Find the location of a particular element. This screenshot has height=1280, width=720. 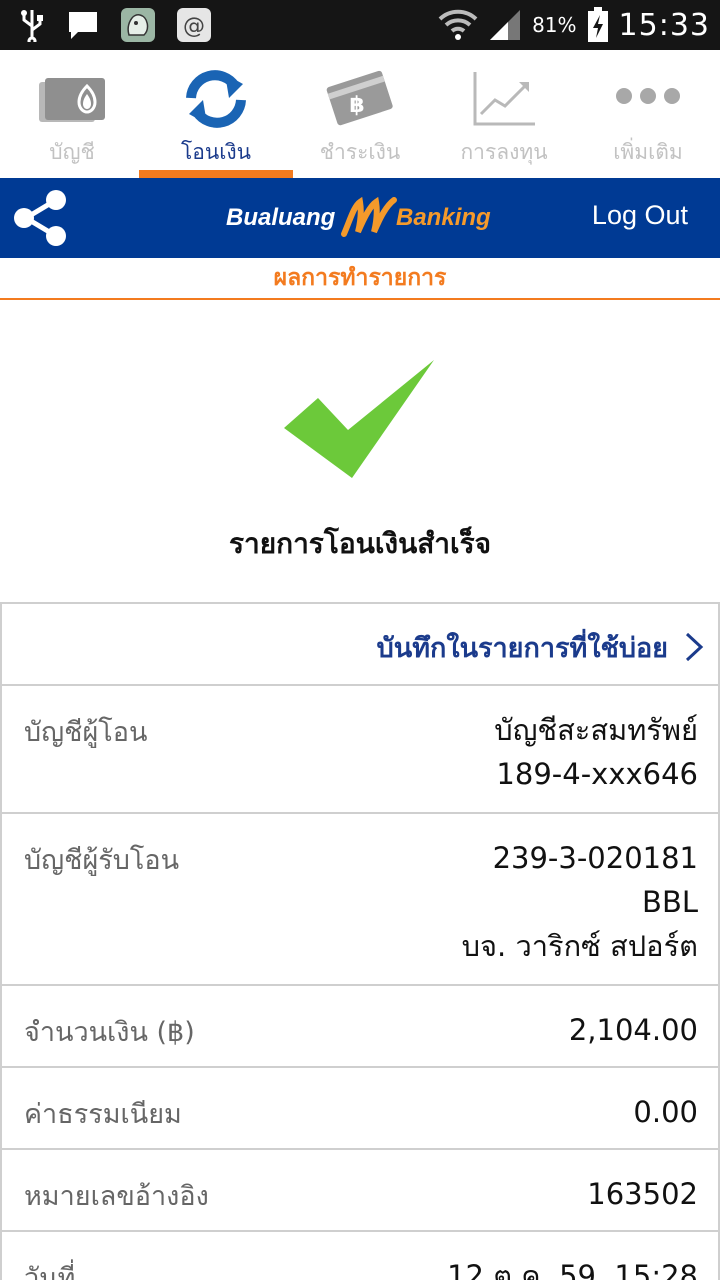

tab-payment-label: ชำระเงิน is located at coordinates (360, 152).